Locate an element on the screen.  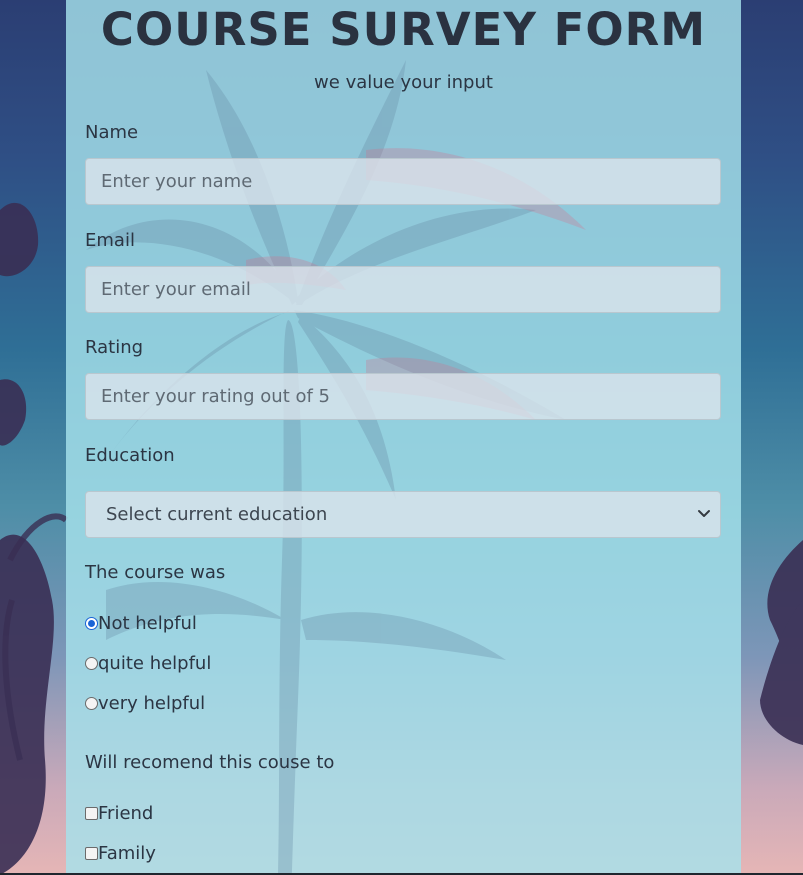
email-input is located at coordinates (403, 289).